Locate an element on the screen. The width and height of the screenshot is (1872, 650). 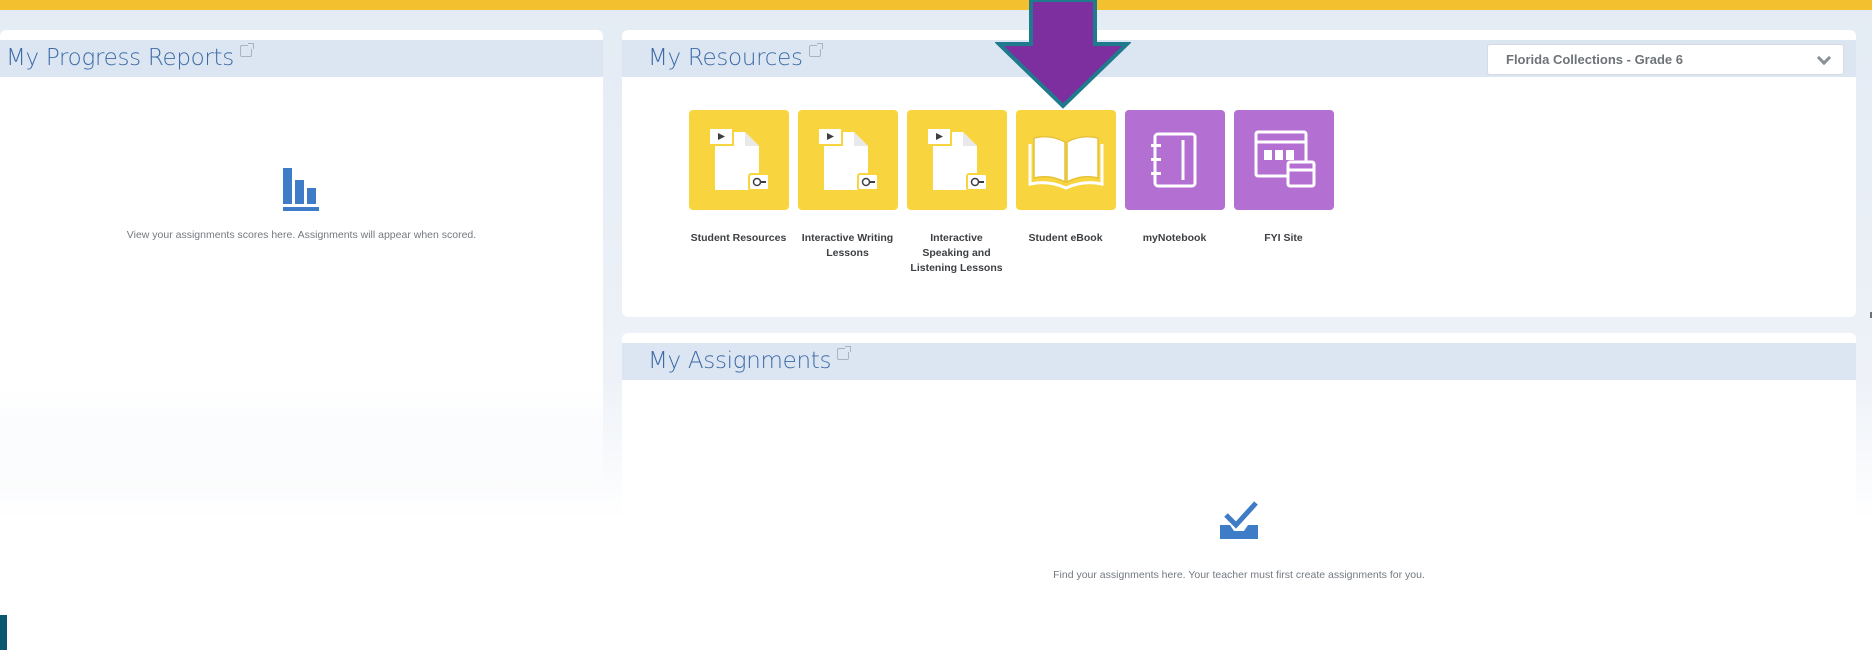
resource-mynotebook: myNotebook is located at coordinates (1174, 193).